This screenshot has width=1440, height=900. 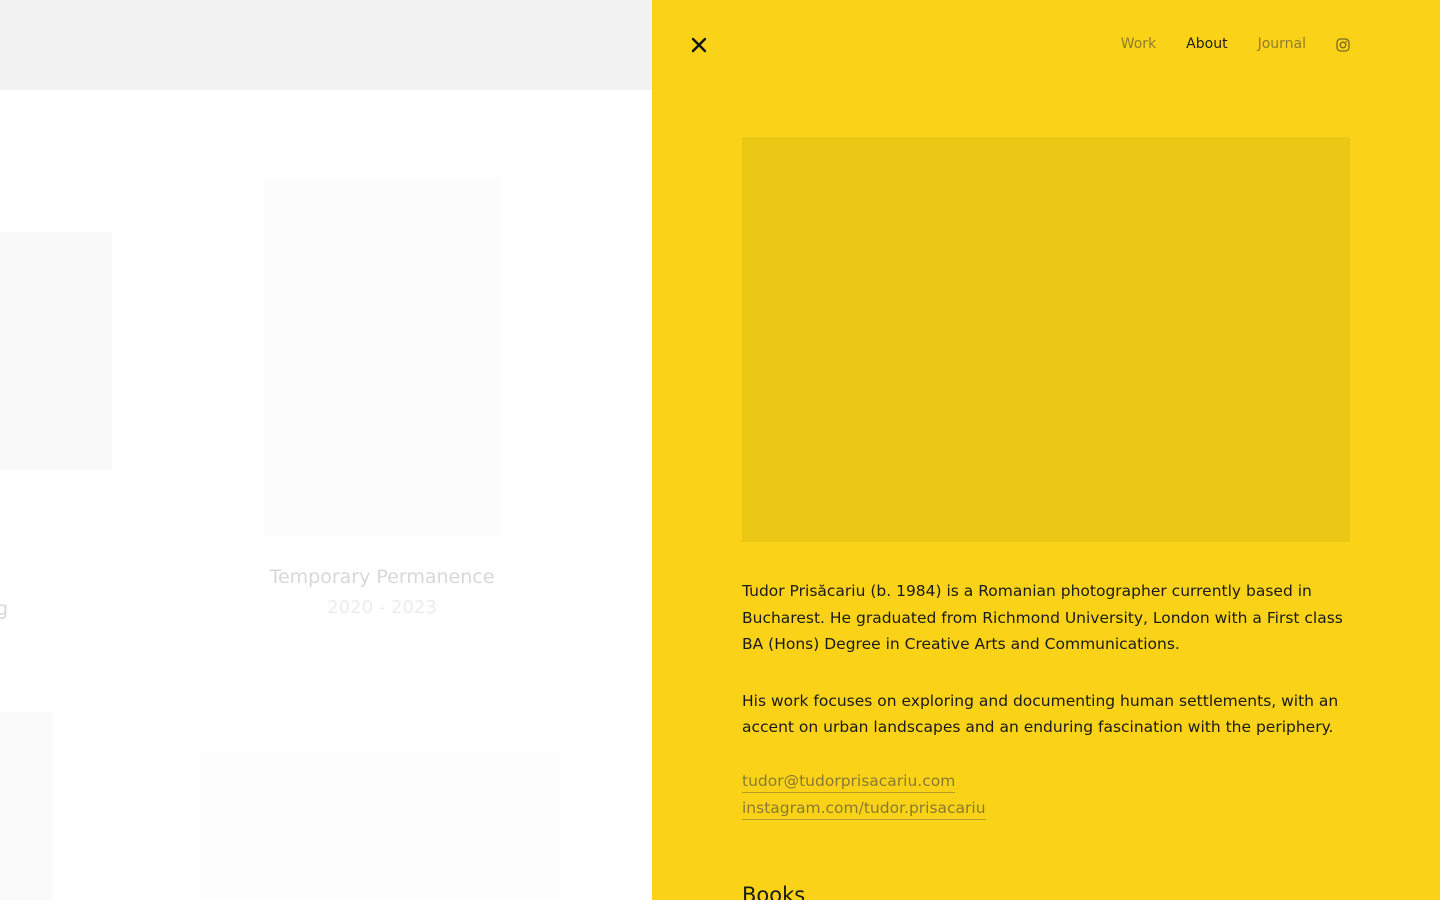 I want to click on nav-work: Work, so click(x=1138, y=44).